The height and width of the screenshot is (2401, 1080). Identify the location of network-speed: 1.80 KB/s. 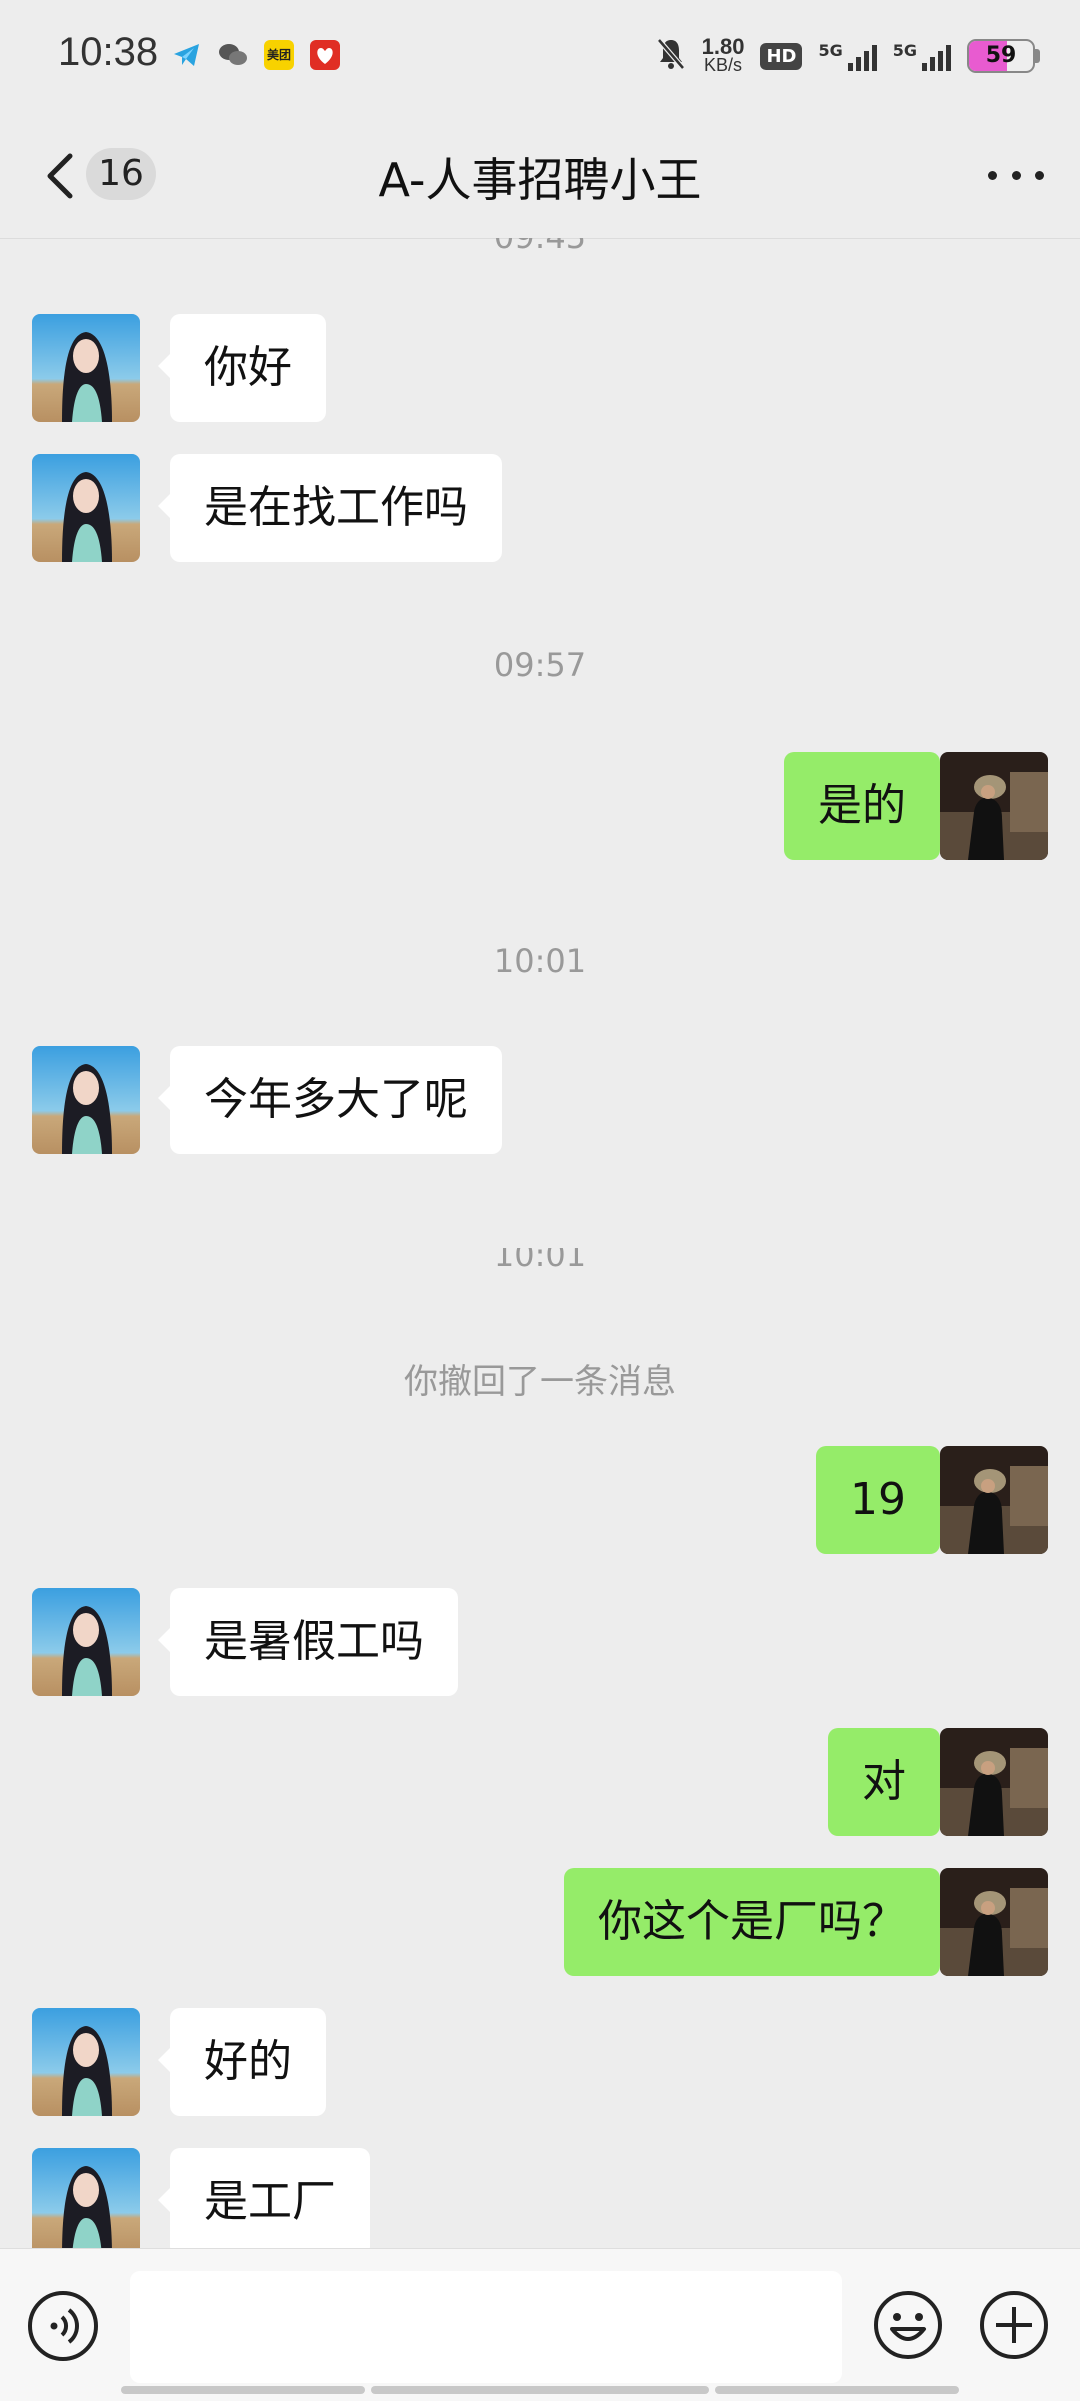
(723, 54).